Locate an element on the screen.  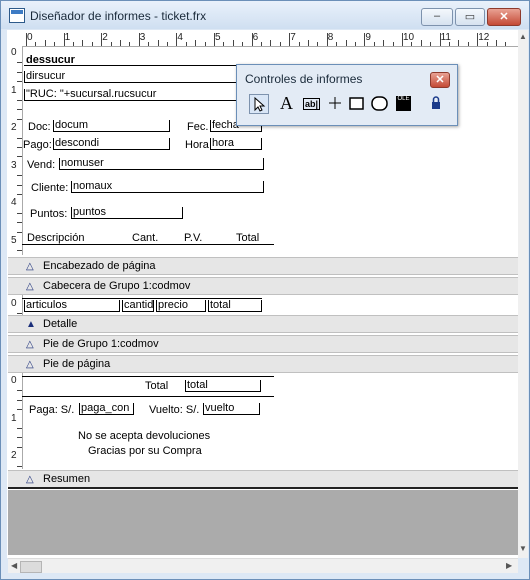
line-icon is located at coordinates (335, 103).